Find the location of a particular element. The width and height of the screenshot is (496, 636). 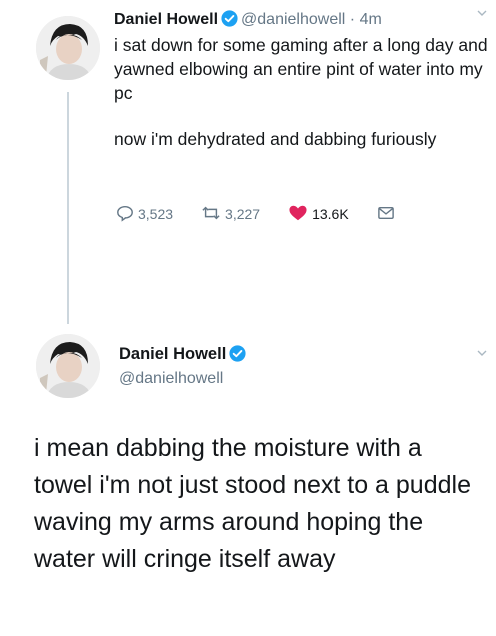

tweet-paragraph: now i'm dehydrated and dabbing furiously is located at coordinates (275, 139).